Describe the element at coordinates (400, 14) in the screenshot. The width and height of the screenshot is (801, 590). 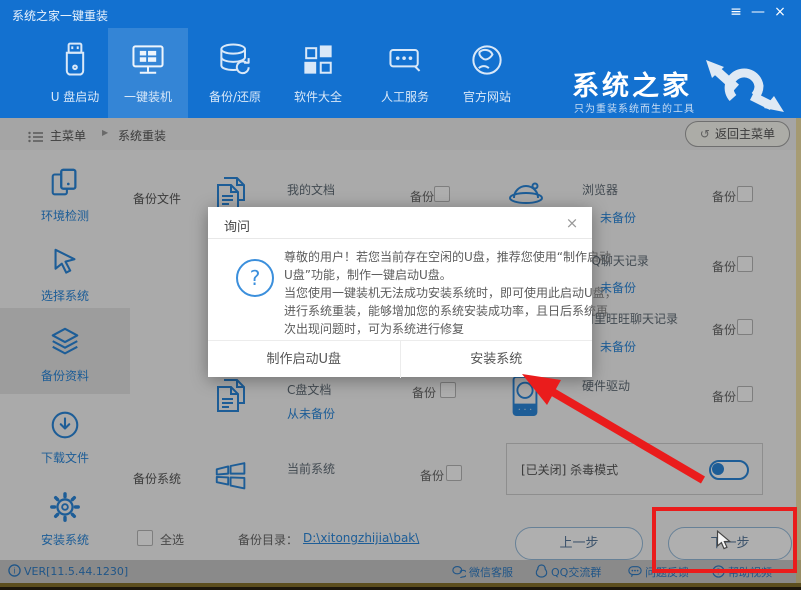
I see `titlebar: 系统之家一键重装 ≡ — ×` at that location.